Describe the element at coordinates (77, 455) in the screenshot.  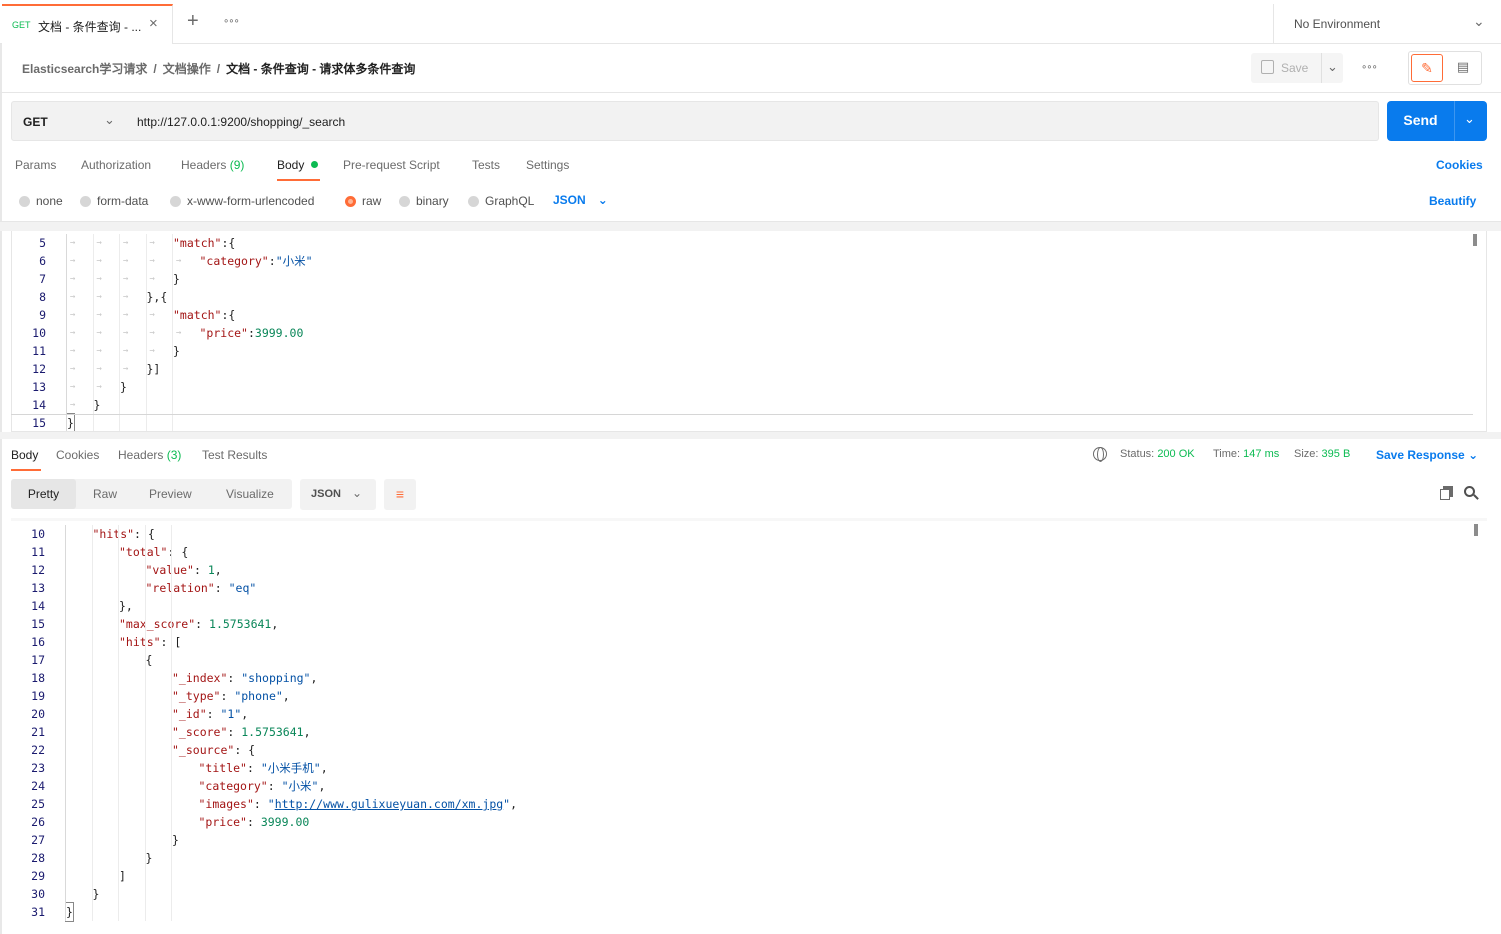
I see `response-tab-cookies: Cookies` at that location.